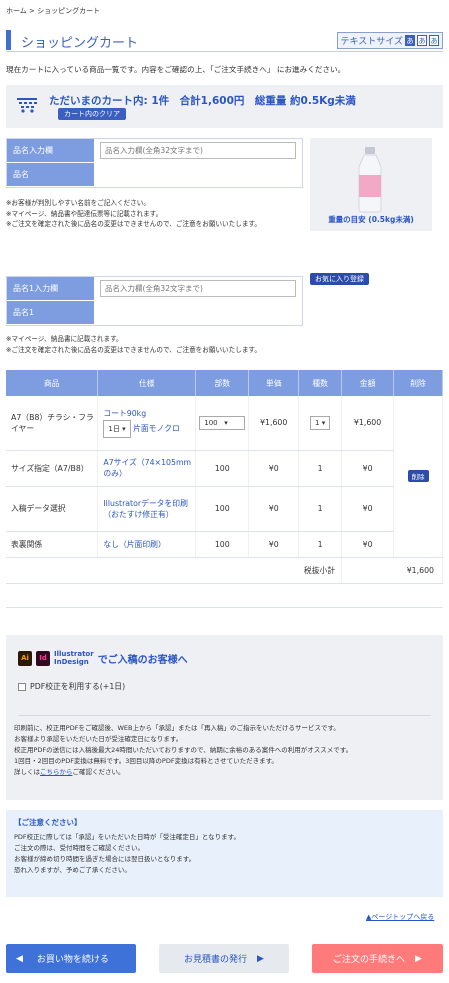 This screenshot has width=449, height=983. I want to click on column-header: 部数, so click(222, 383).